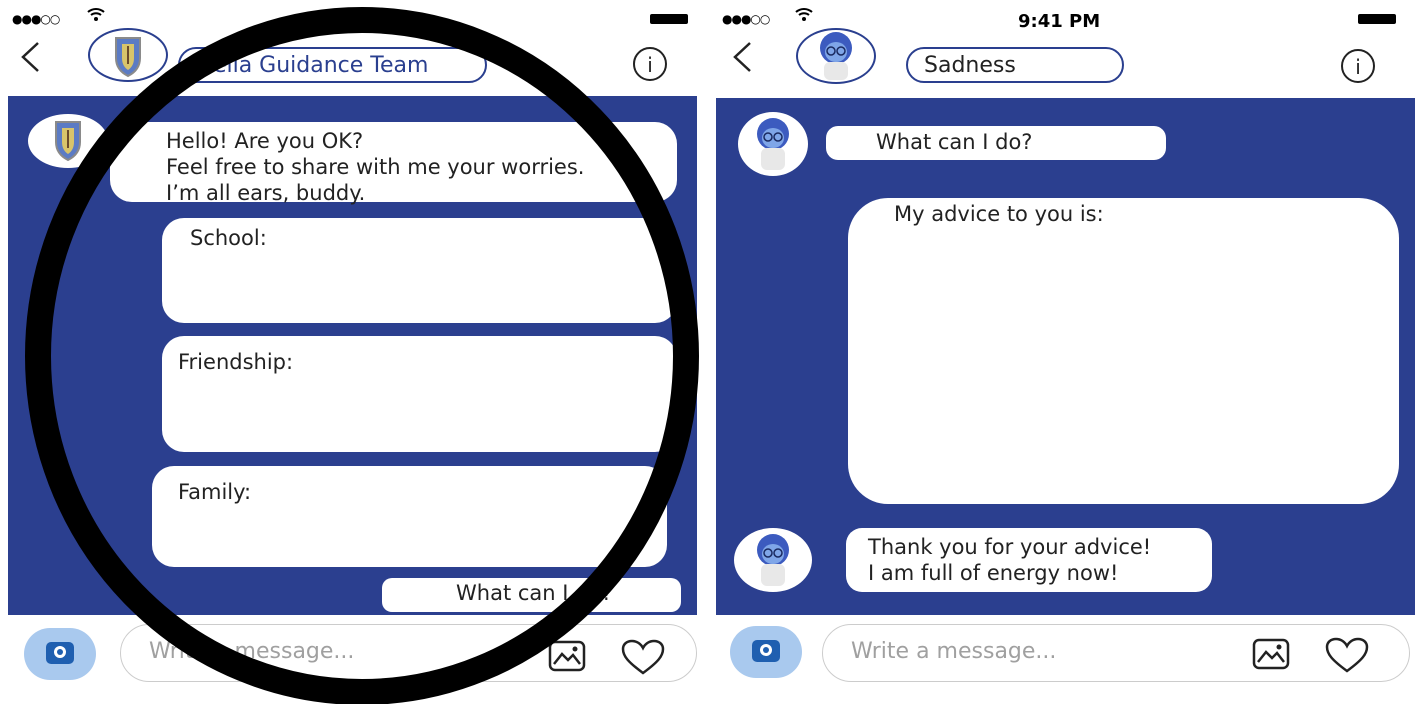 The height and width of the screenshot is (704, 1419). I want to click on signal-indicator: ●●●○○, so click(746, 19).